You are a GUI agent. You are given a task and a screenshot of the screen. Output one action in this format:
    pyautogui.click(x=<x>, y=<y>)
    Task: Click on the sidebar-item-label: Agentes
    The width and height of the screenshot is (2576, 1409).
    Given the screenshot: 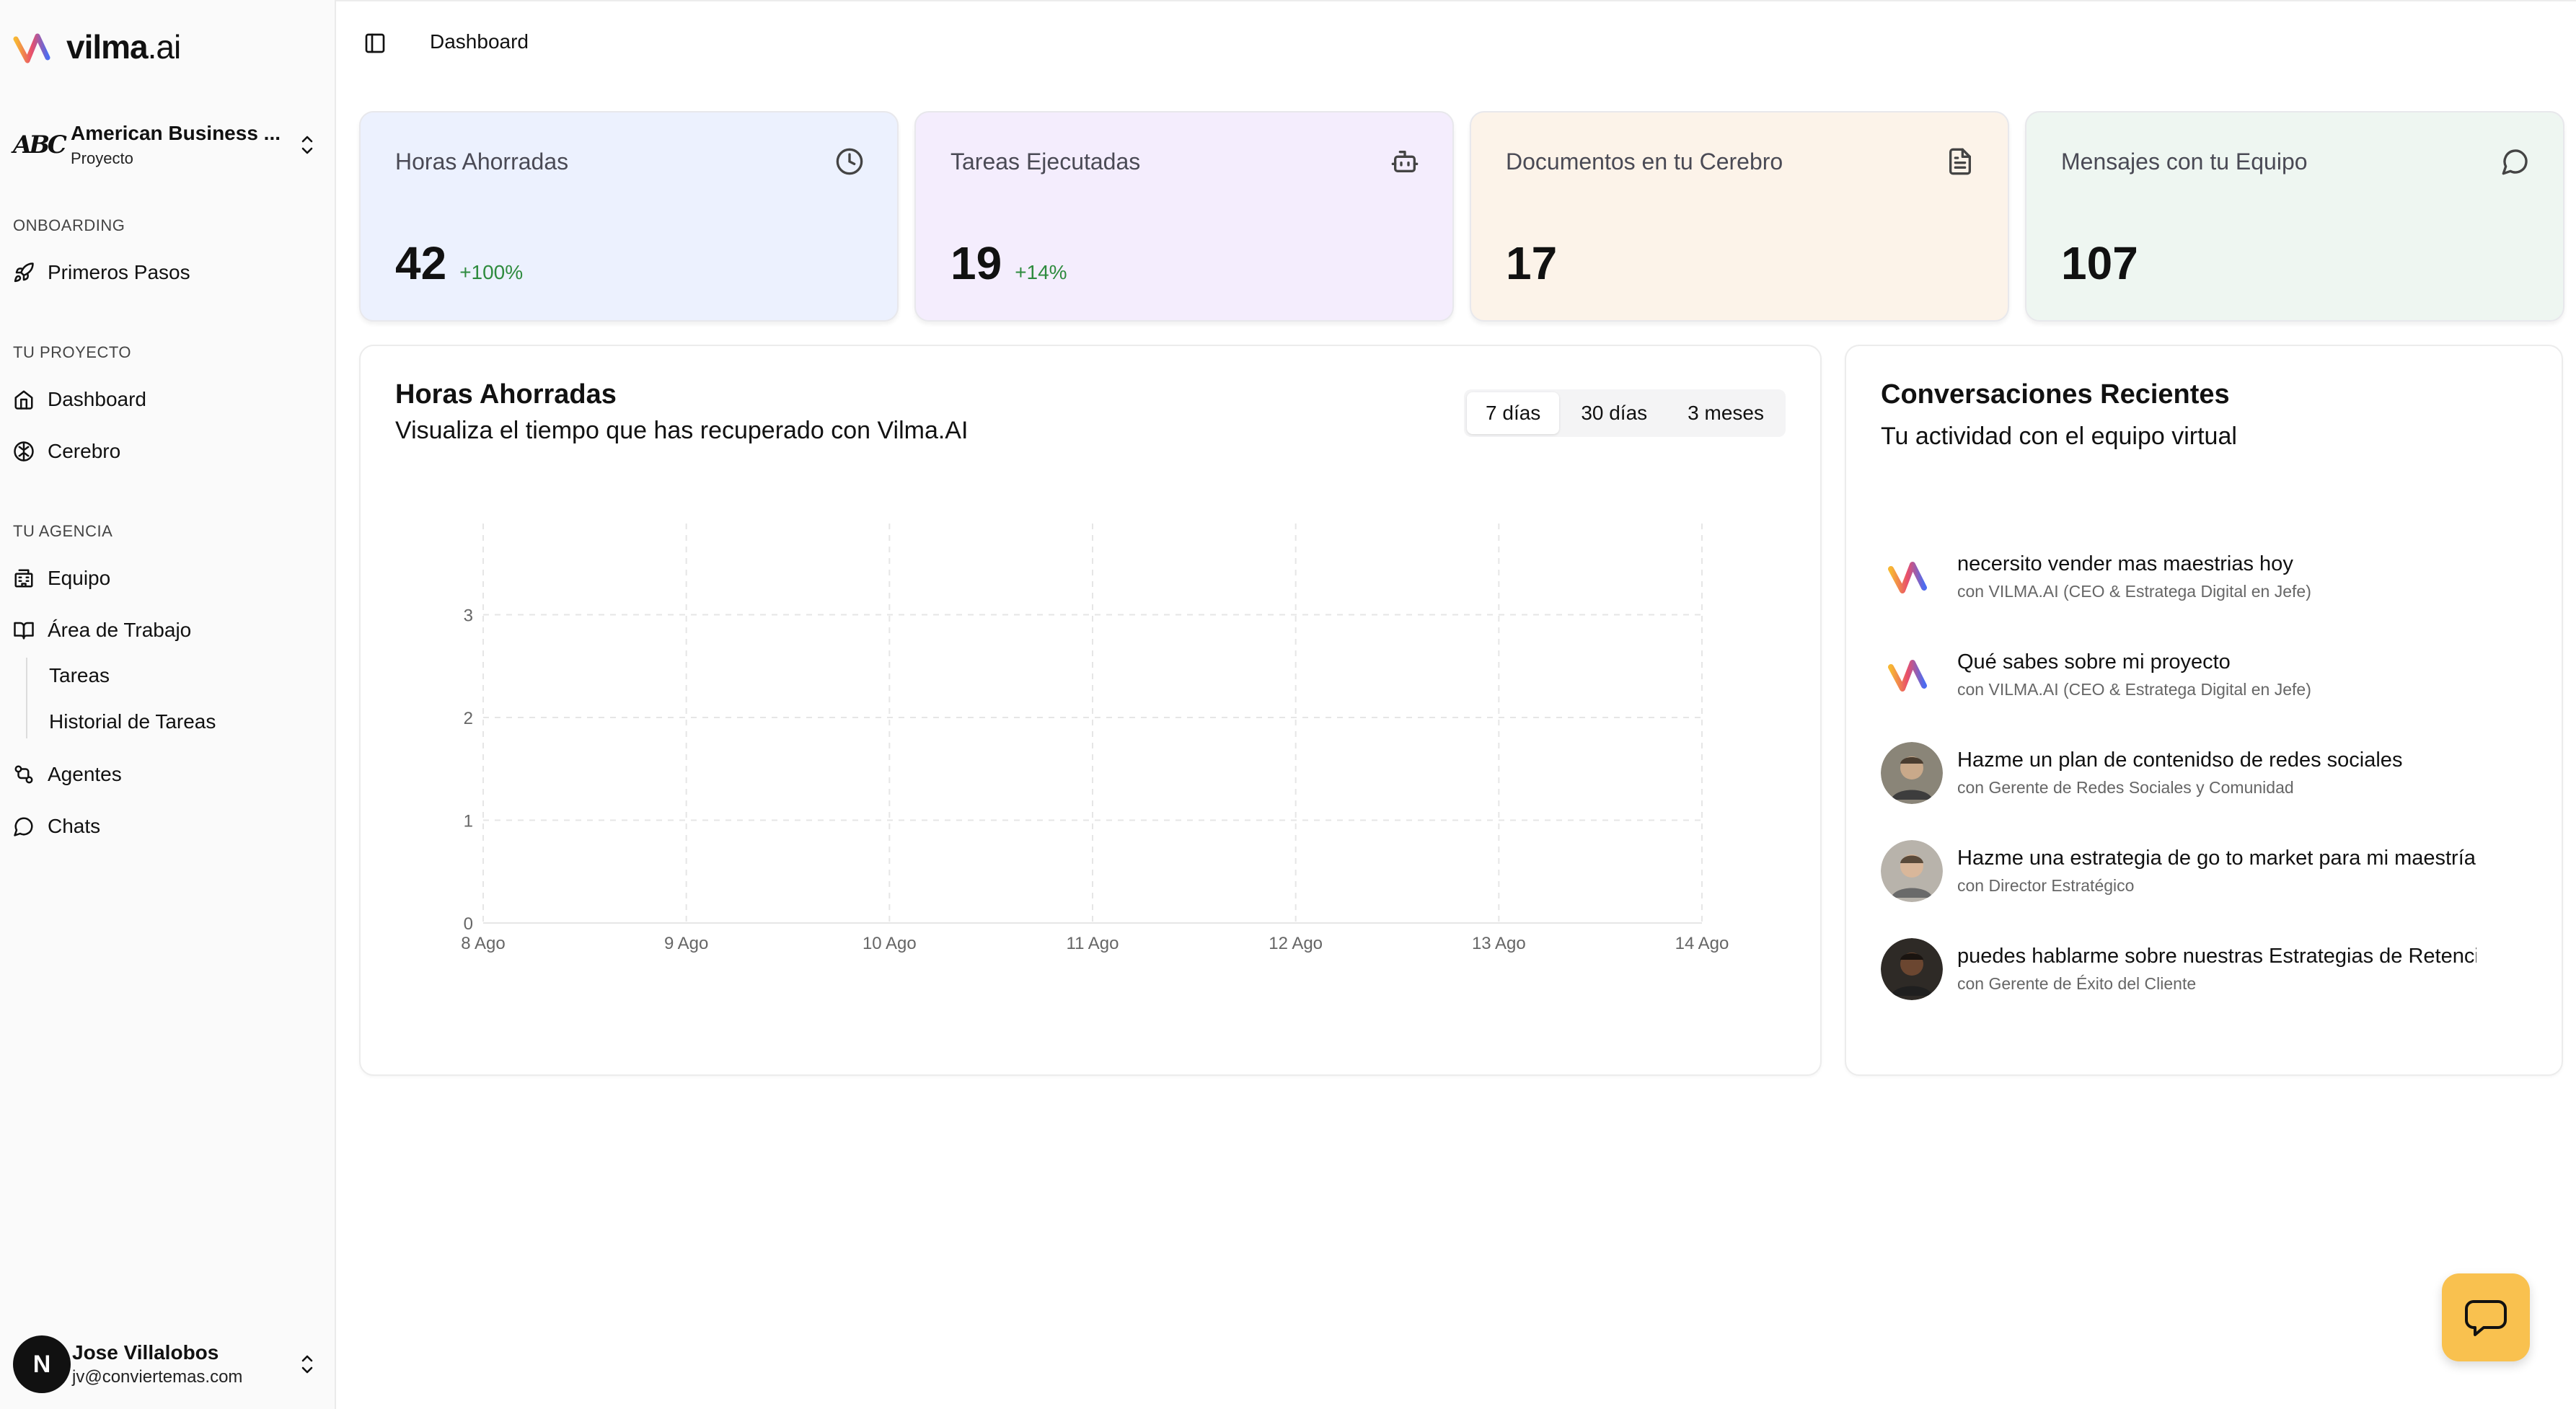 What is the action you would take?
    pyautogui.click(x=85, y=774)
    